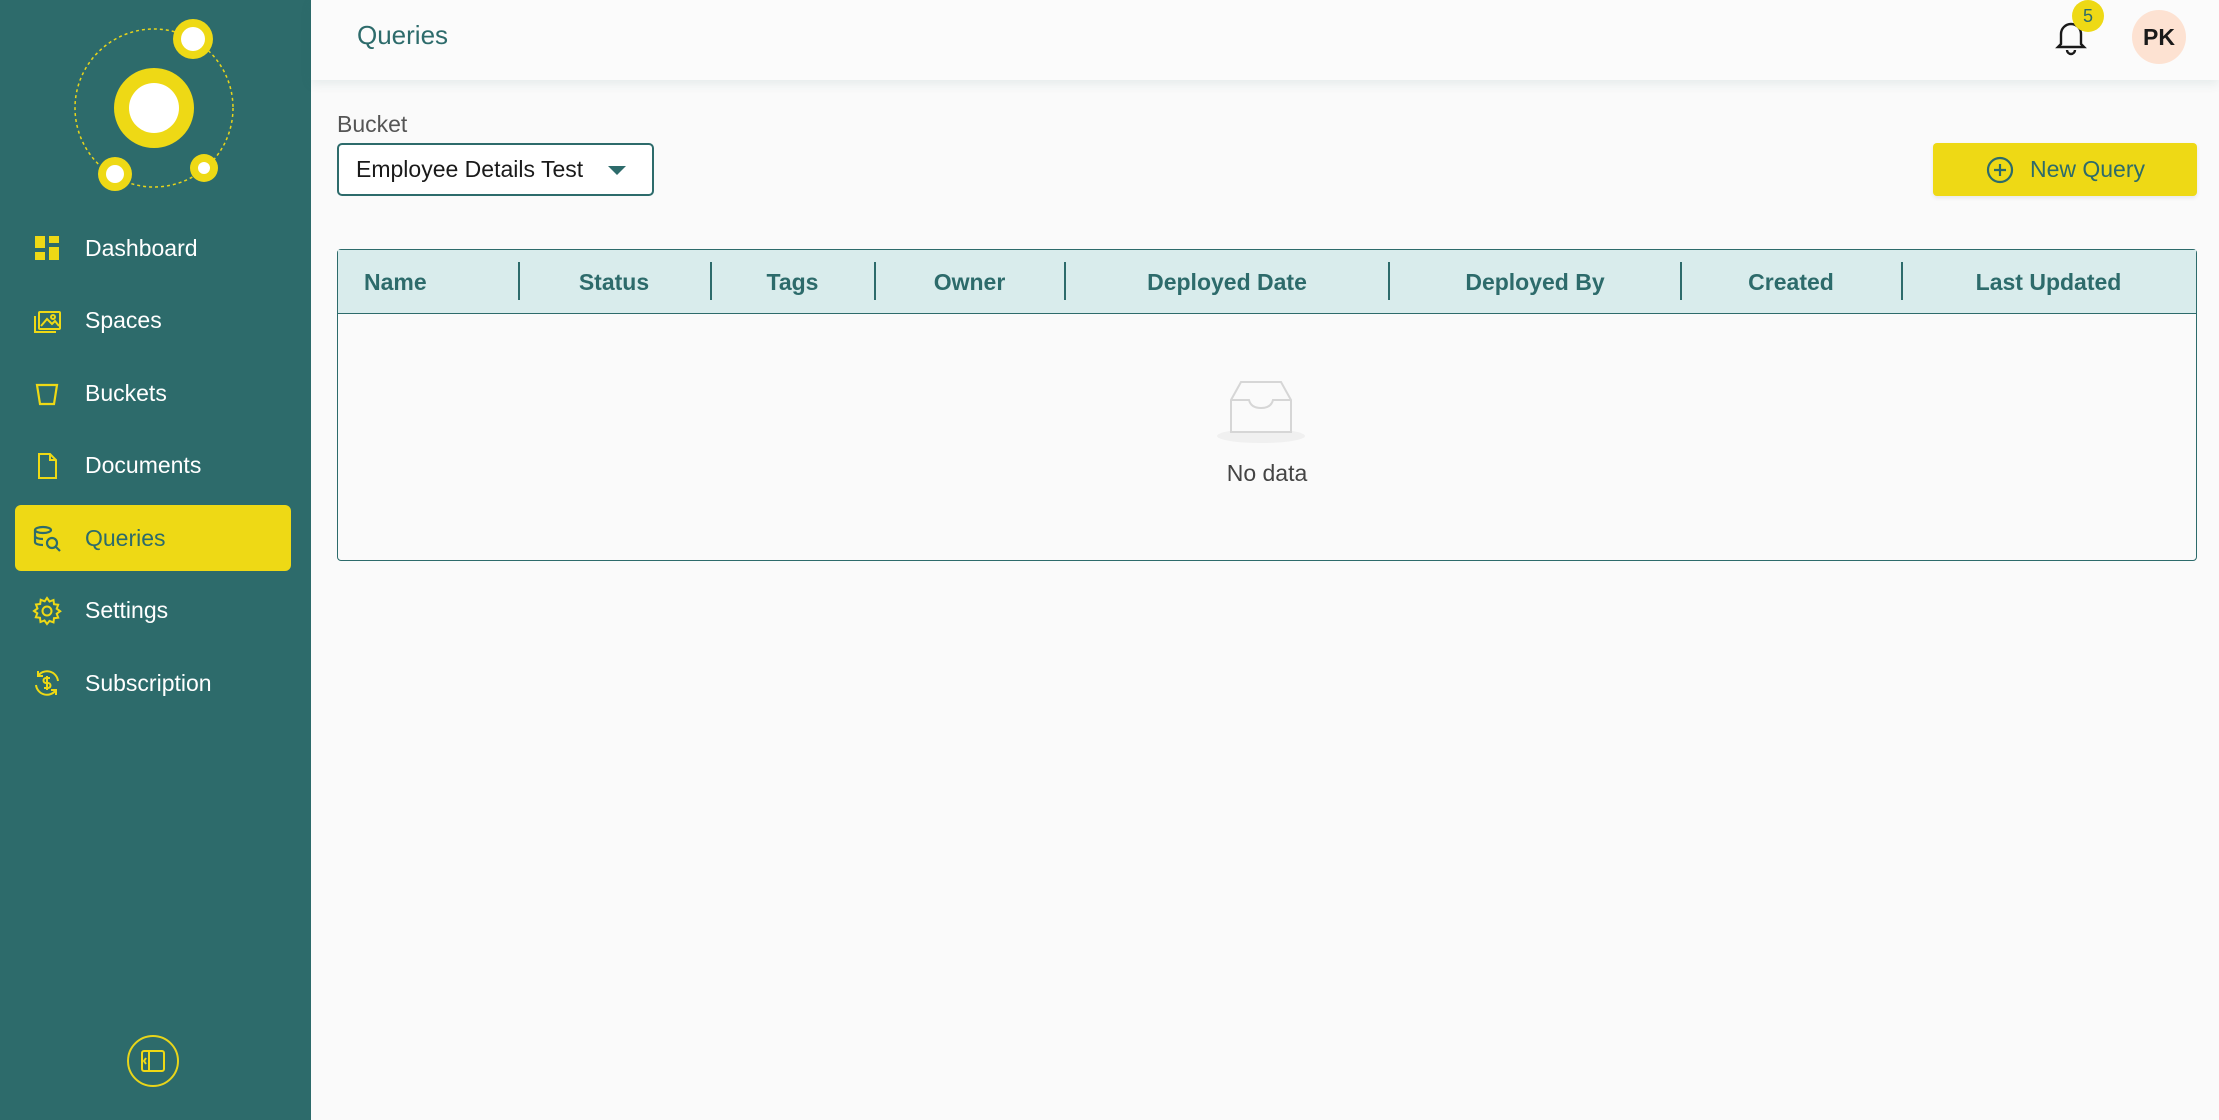  What do you see at coordinates (47, 248) in the screenshot?
I see `dashboard-icon` at bounding box center [47, 248].